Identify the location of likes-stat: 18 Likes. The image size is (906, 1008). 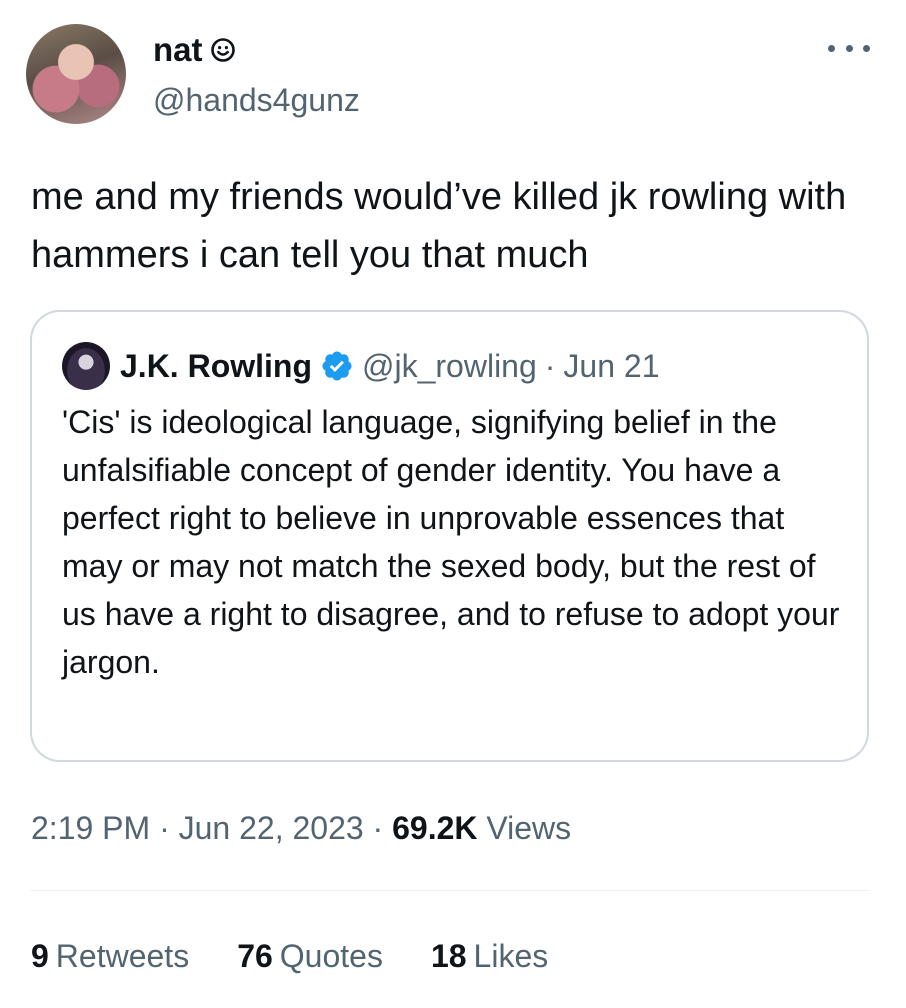
(489, 956).